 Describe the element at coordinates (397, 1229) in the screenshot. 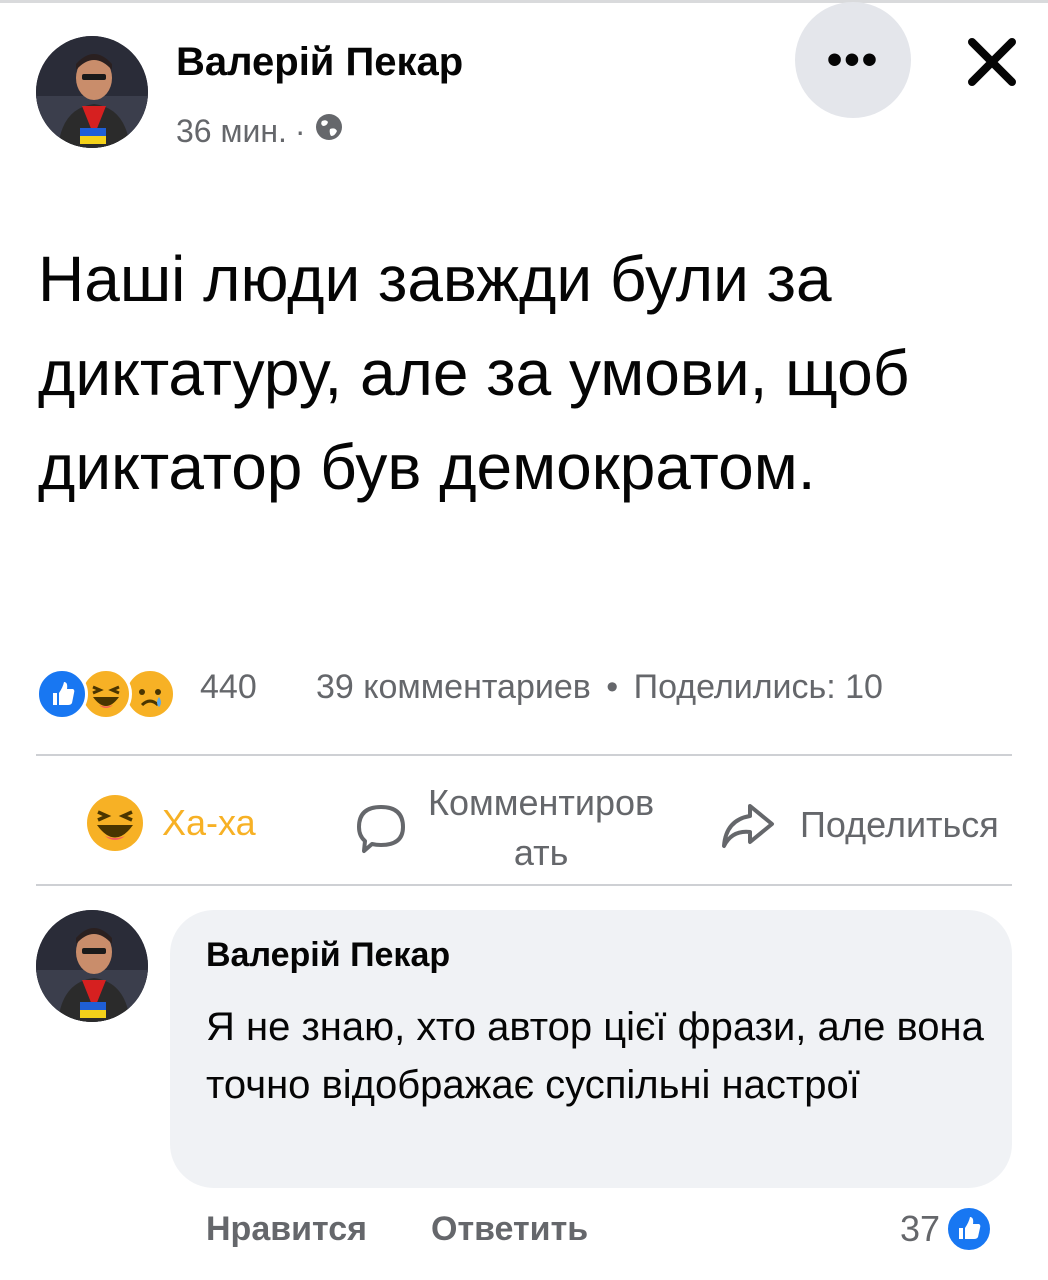

I see `comment-actions: Нравится Ответить` at that location.